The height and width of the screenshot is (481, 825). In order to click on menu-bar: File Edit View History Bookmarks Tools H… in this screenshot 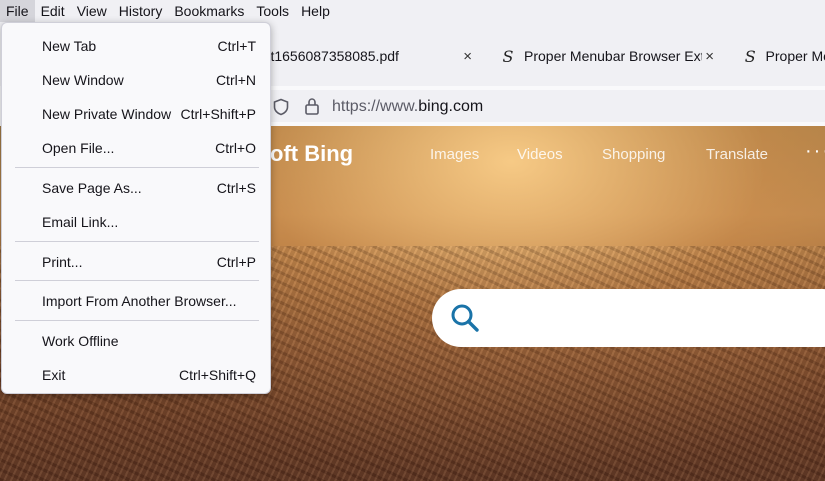, I will do `click(412, 11)`.